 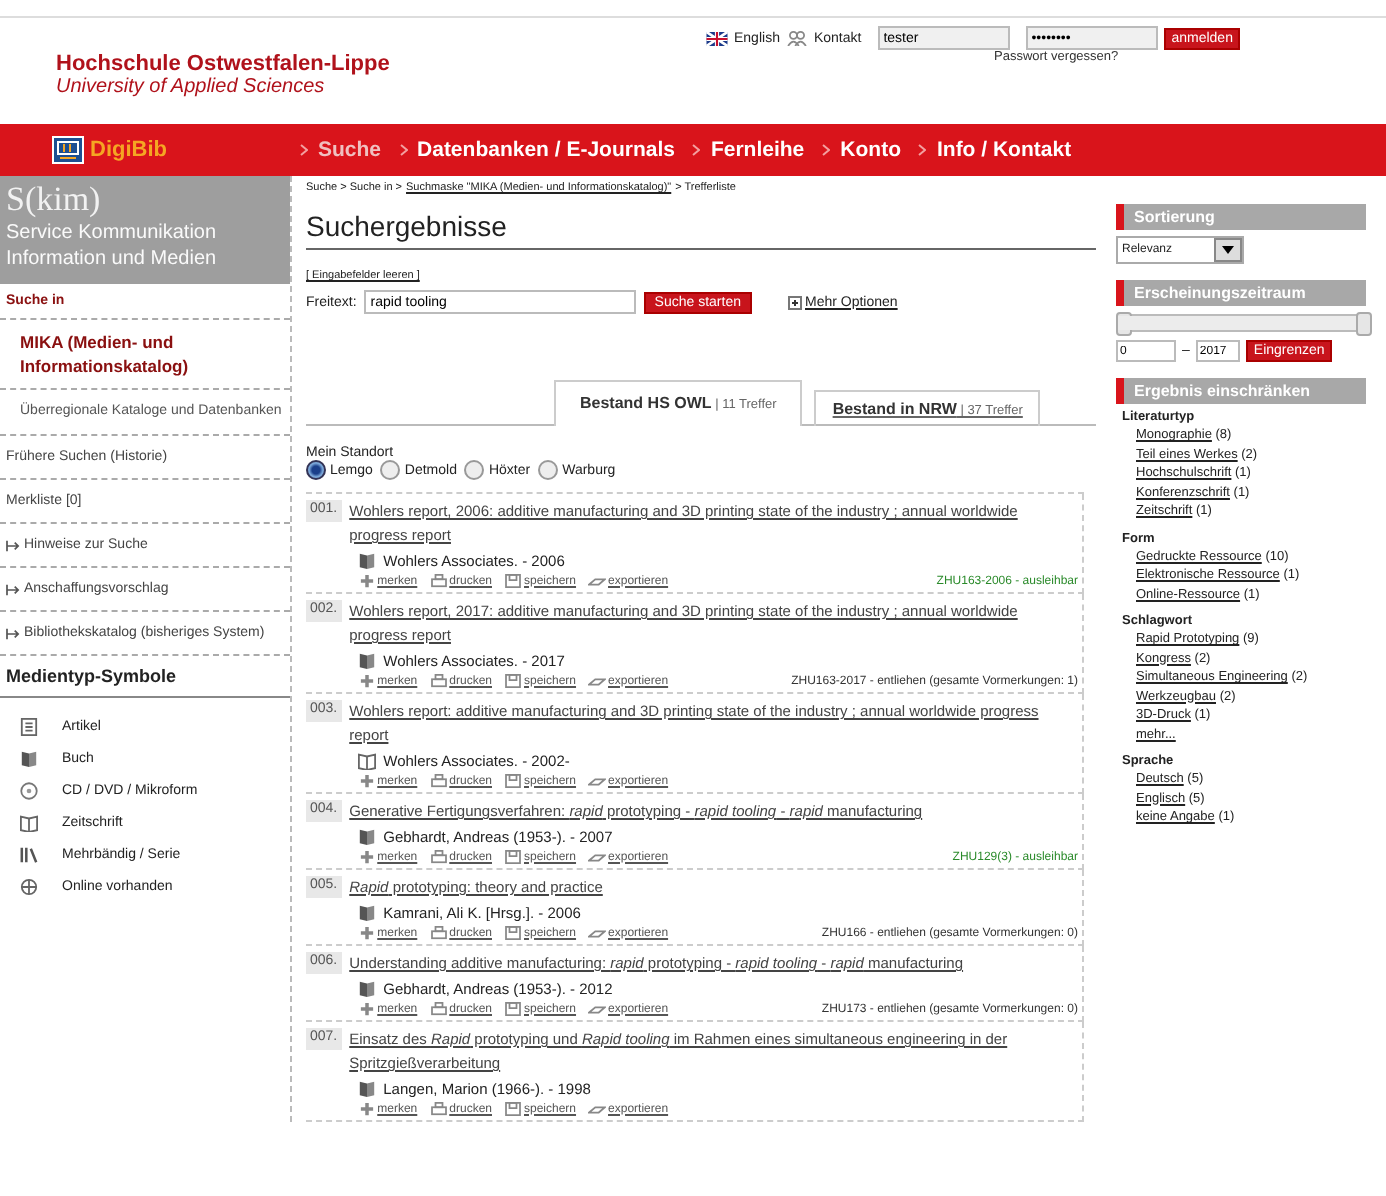 I want to click on journal-icon, so click(x=29, y=822).